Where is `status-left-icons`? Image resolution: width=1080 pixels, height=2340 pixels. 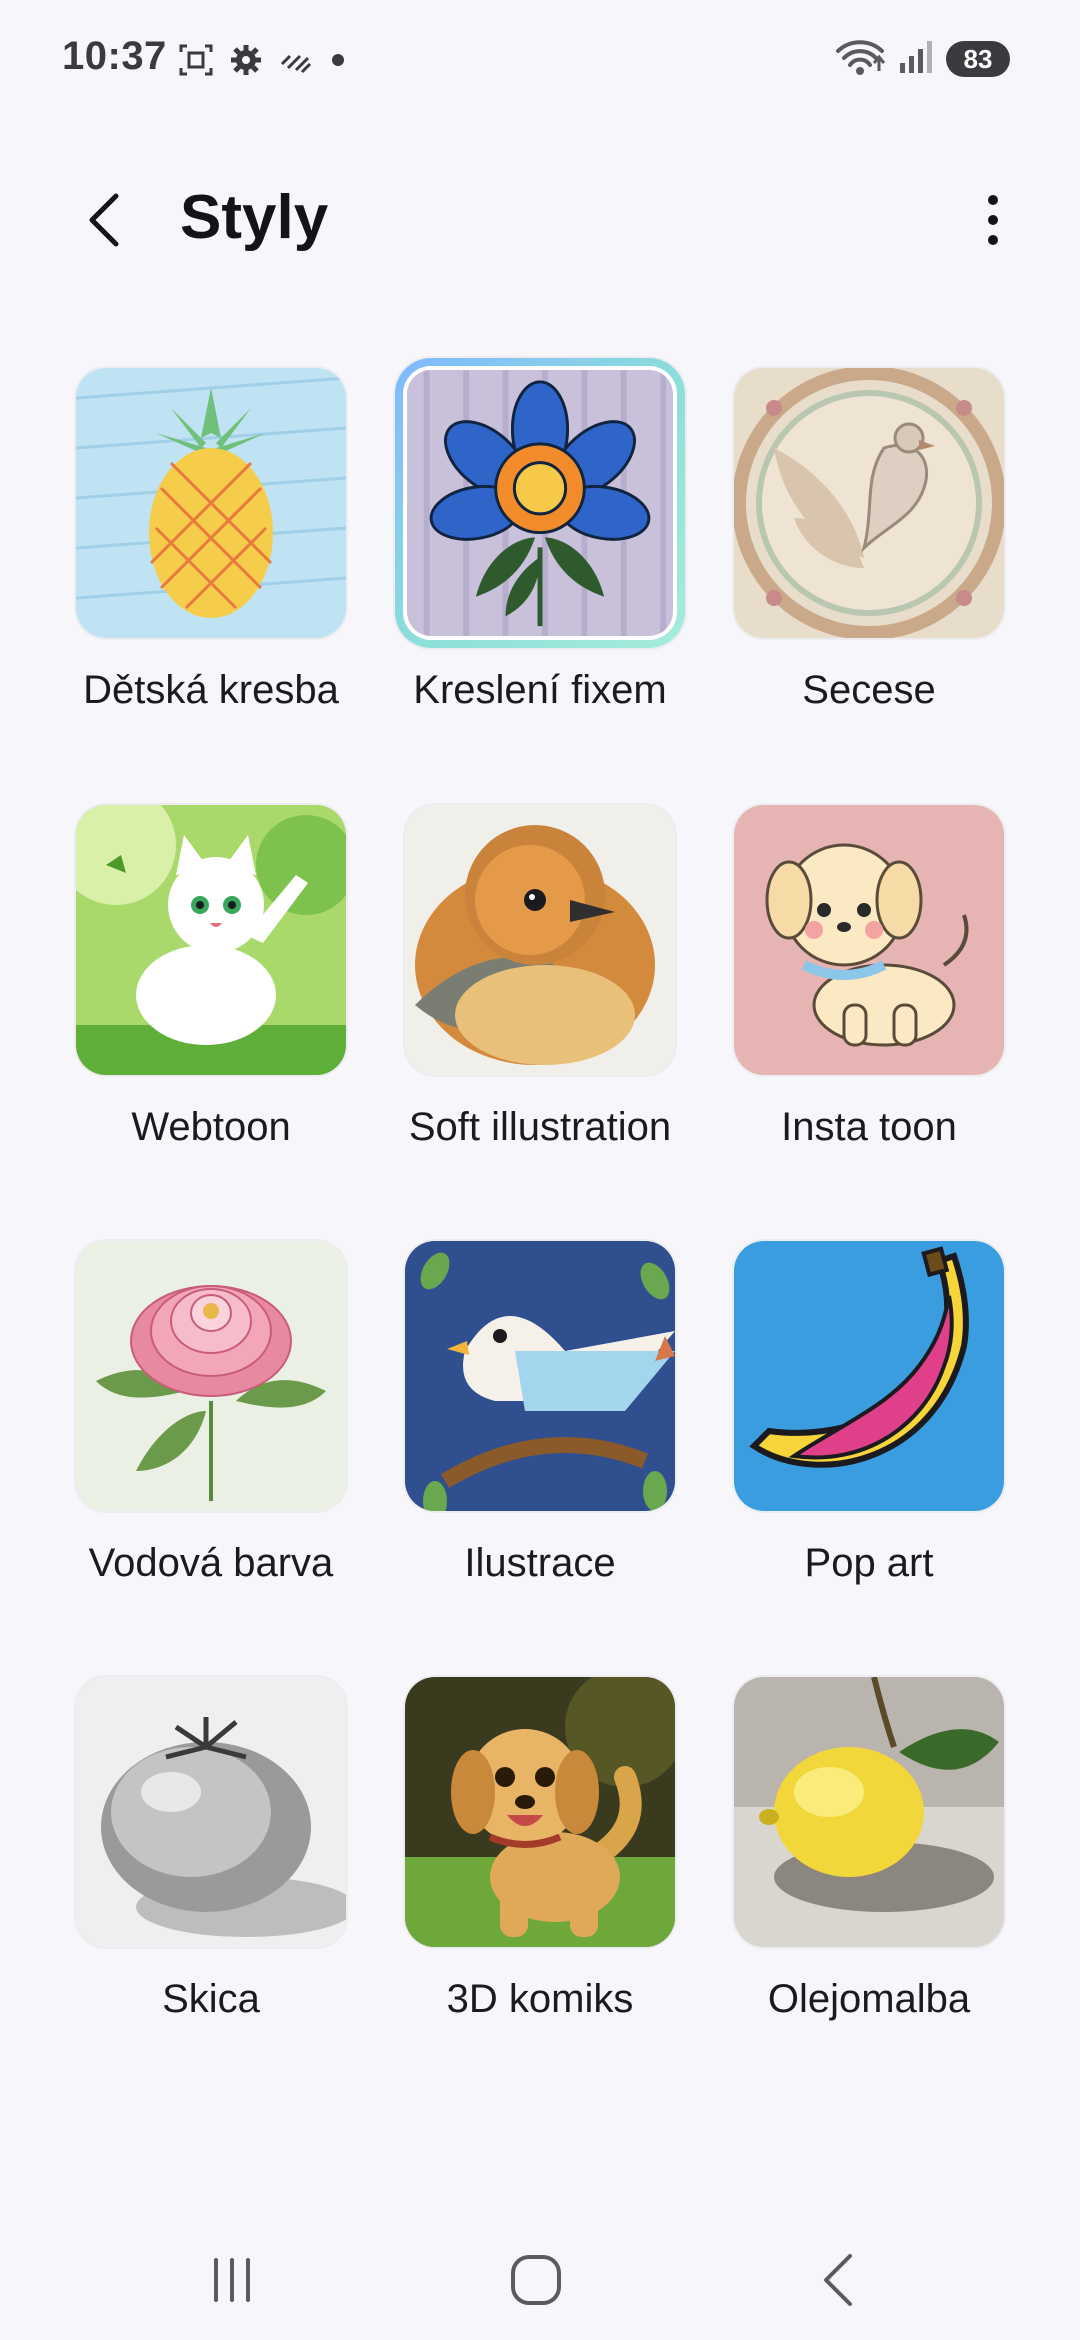 status-left-icons is located at coordinates (263, 60).